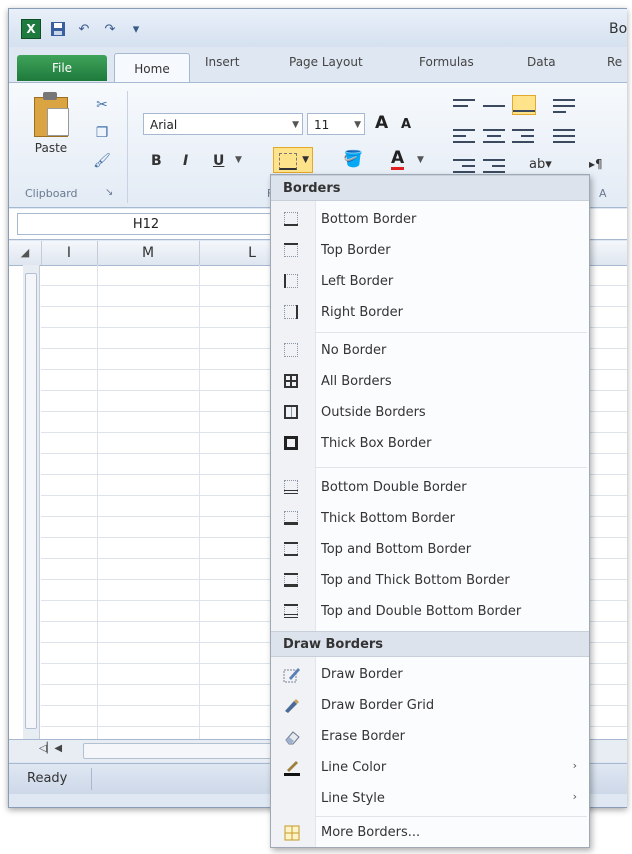  I want to click on menu-item-outside-borders: Outside Borders, so click(430, 413).